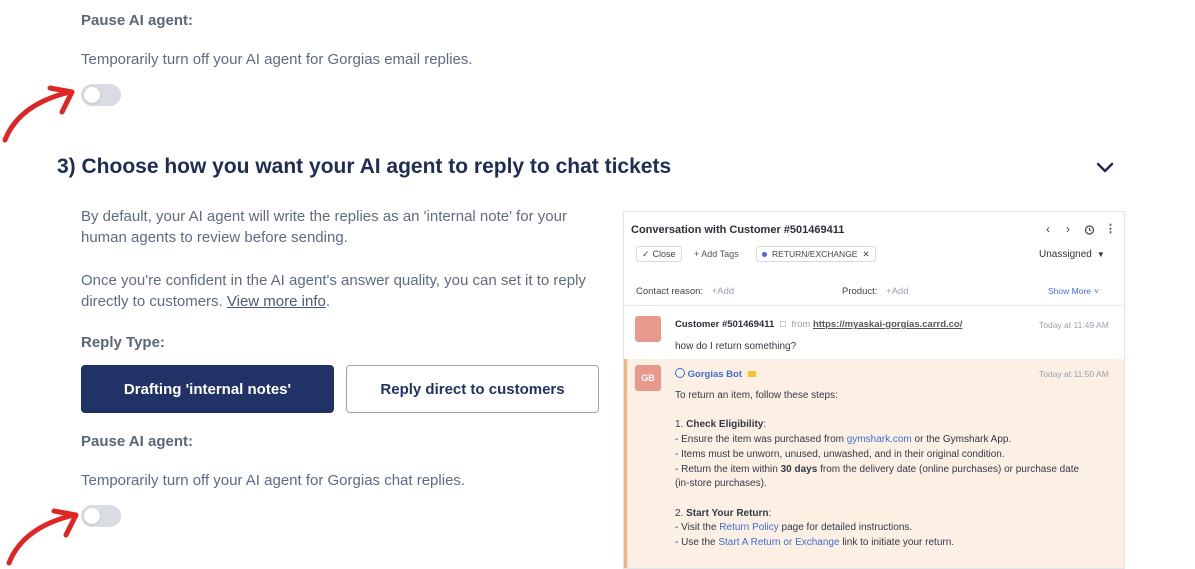  Describe the element at coordinates (748, 527) in the screenshot. I see `return-policy-link: Return Policy` at that location.